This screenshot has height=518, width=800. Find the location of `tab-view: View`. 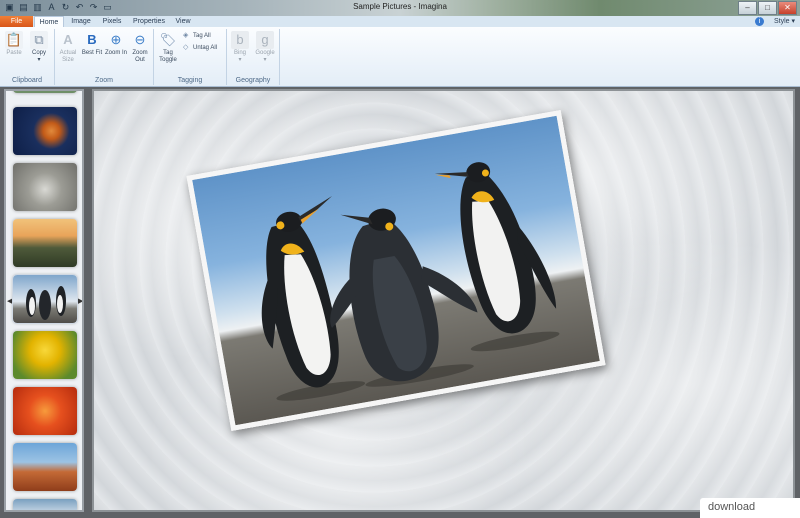

tab-view: View is located at coordinates (183, 21).